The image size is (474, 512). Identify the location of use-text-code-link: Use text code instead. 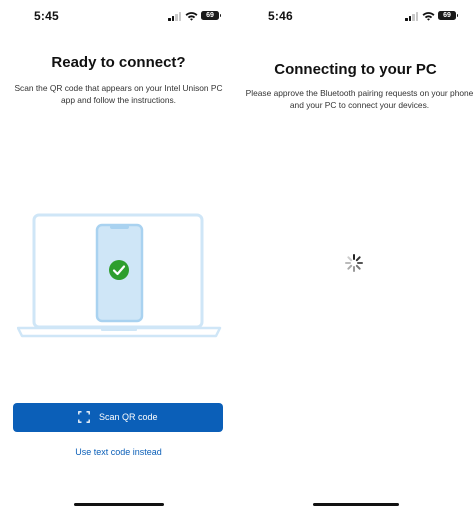
(118, 452).